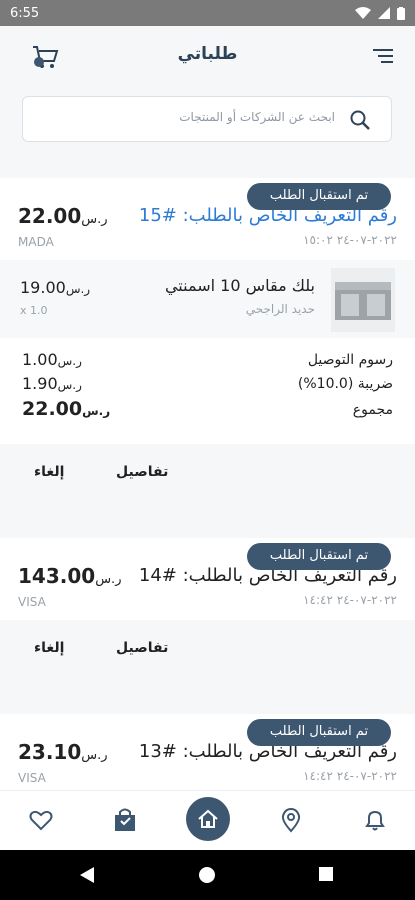 The width and height of the screenshot is (415, 900). What do you see at coordinates (239, 285) in the screenshot?
I see `product-name: بلك مقاس 10 اسمنتي` at bounding box center [239, 285].